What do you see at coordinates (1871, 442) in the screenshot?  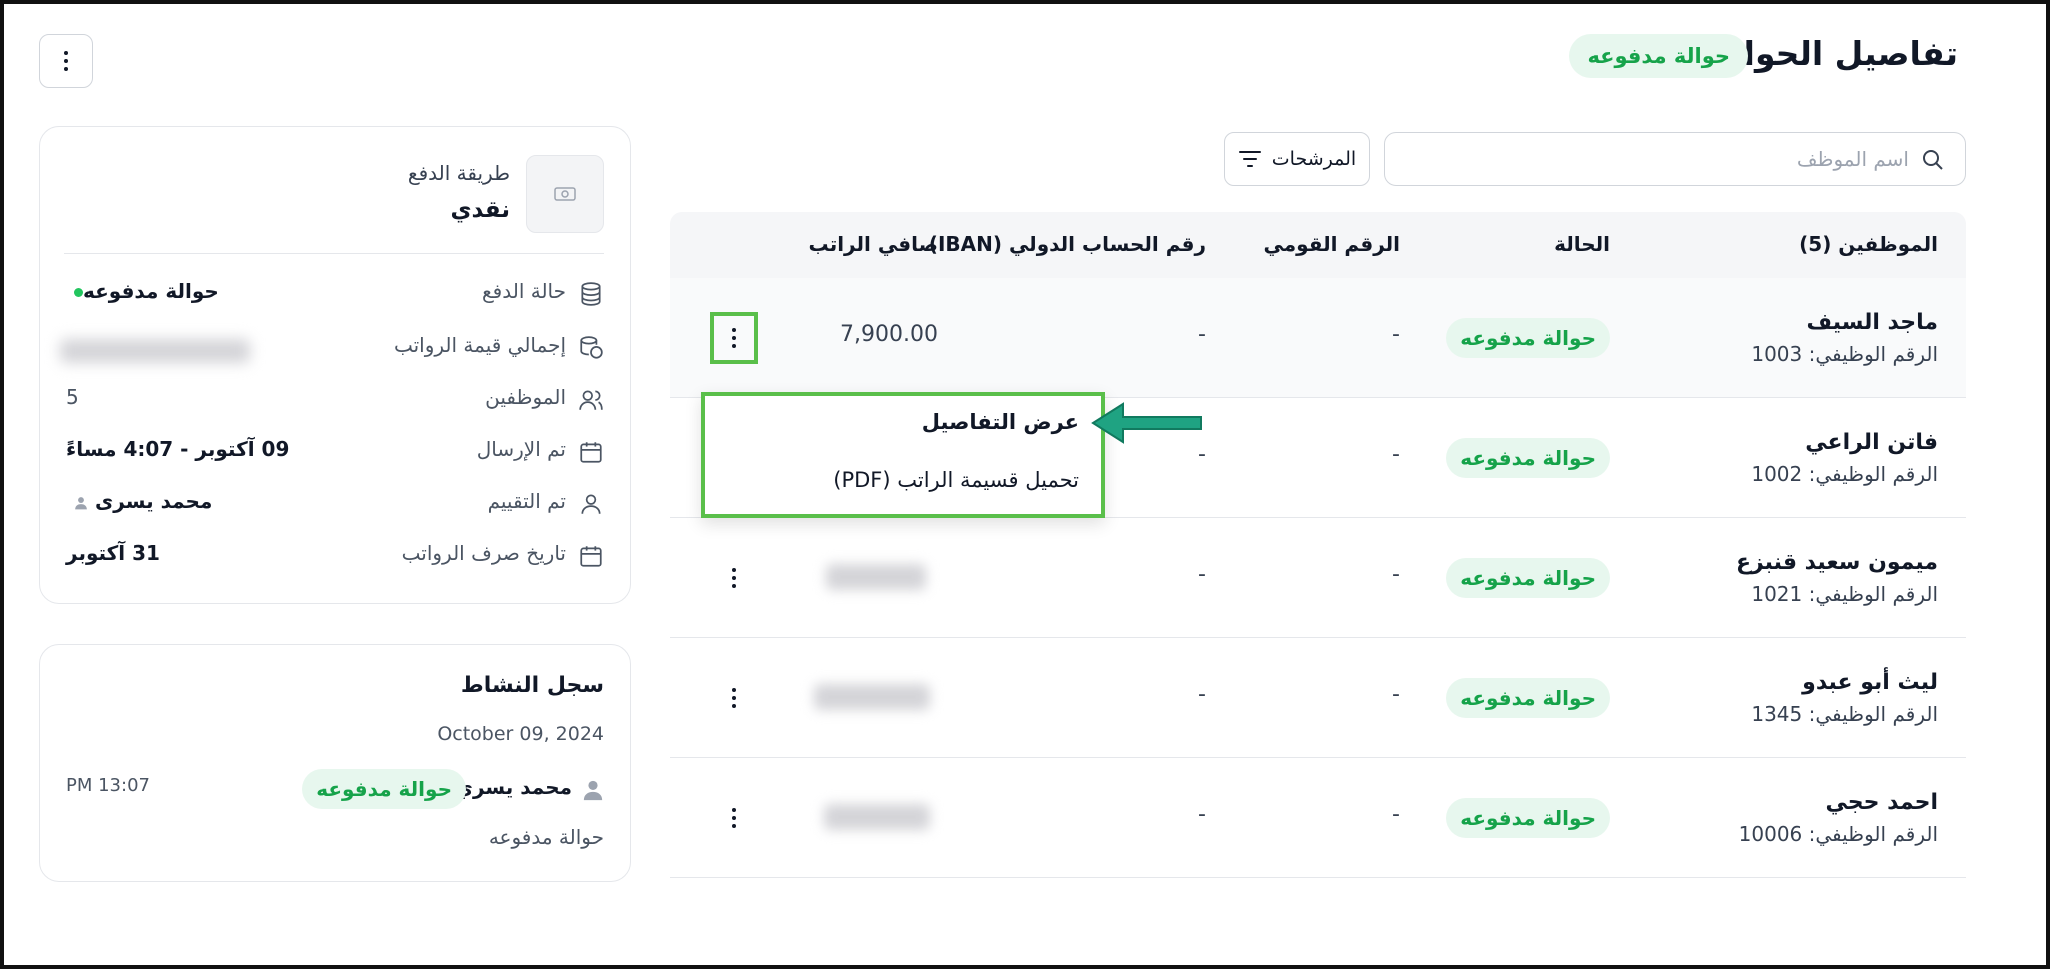 I see `employee-name: فاتن الراعي` at bounding box center [1871, 442].